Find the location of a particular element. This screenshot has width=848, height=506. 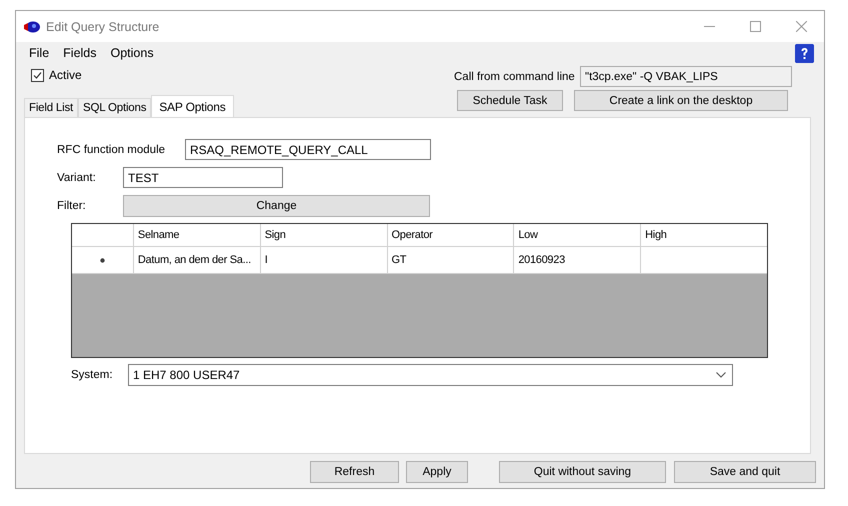

active-checkbox is located at coordinates (37, 75).